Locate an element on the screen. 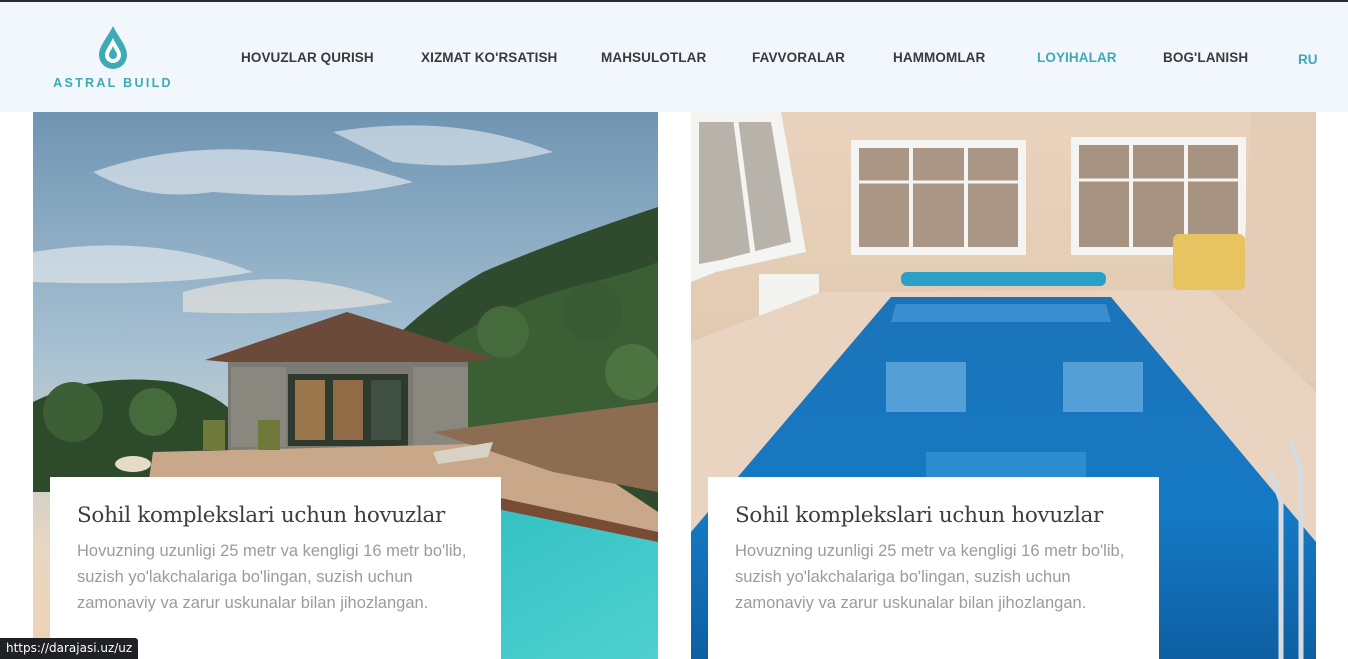  status-bar-url: https://darajasi.uz/uz is located at coordinates (69, 648).